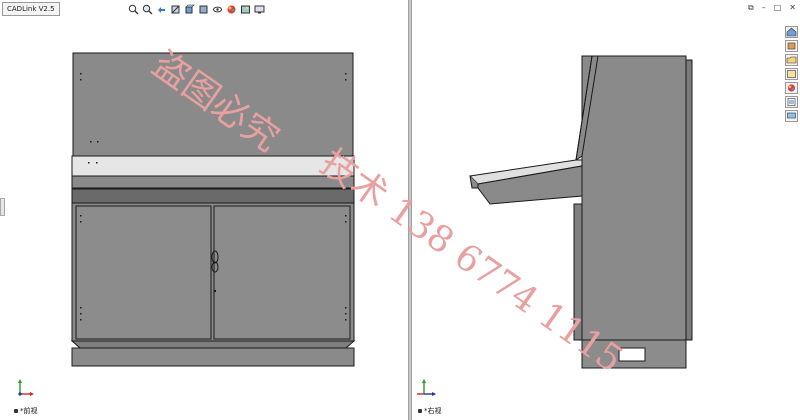 The width and height of the screenshot is (800, 420). Describe the element at coordinates (213, 104) in the screenshot. I see `upper-panel` at that location.